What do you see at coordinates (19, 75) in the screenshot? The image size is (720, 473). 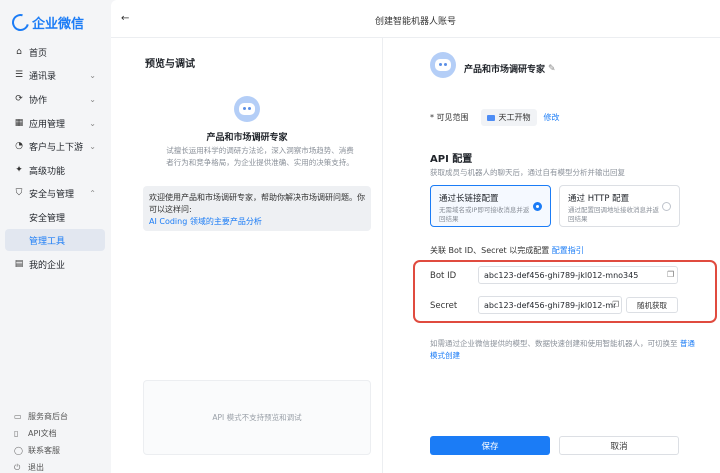 I see `contacts-icon: ☰` at bounding box center [19, 75].